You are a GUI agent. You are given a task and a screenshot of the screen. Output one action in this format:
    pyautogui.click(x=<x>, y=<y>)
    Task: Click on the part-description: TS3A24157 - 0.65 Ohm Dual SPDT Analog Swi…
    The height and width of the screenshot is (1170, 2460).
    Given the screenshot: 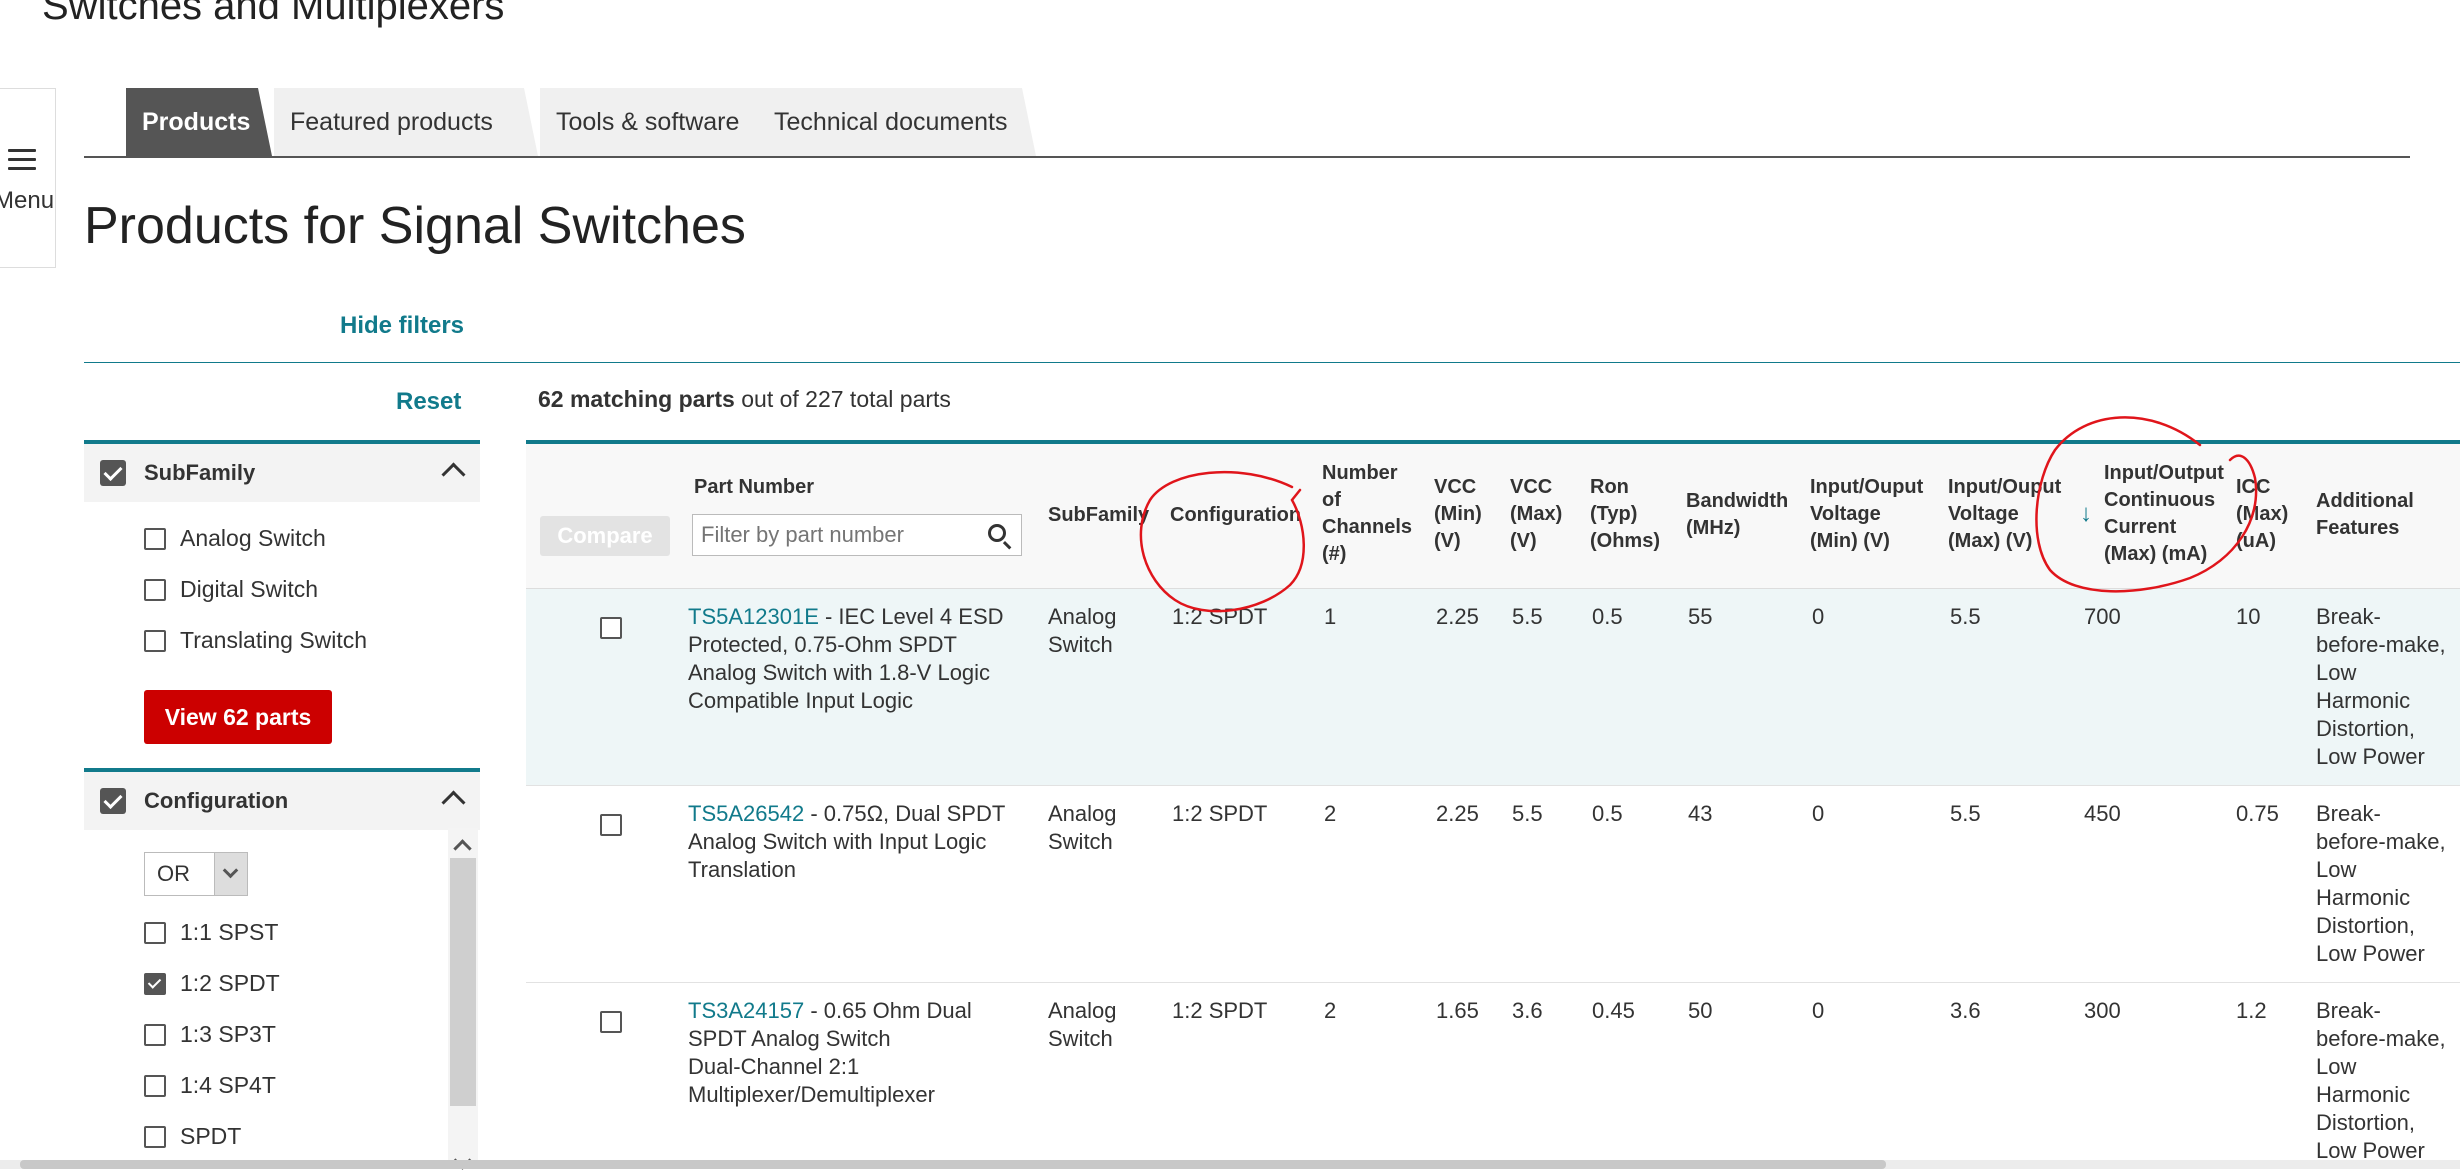 What is the action you would take?
    pyautogui.click(x=830, y=1052)
    